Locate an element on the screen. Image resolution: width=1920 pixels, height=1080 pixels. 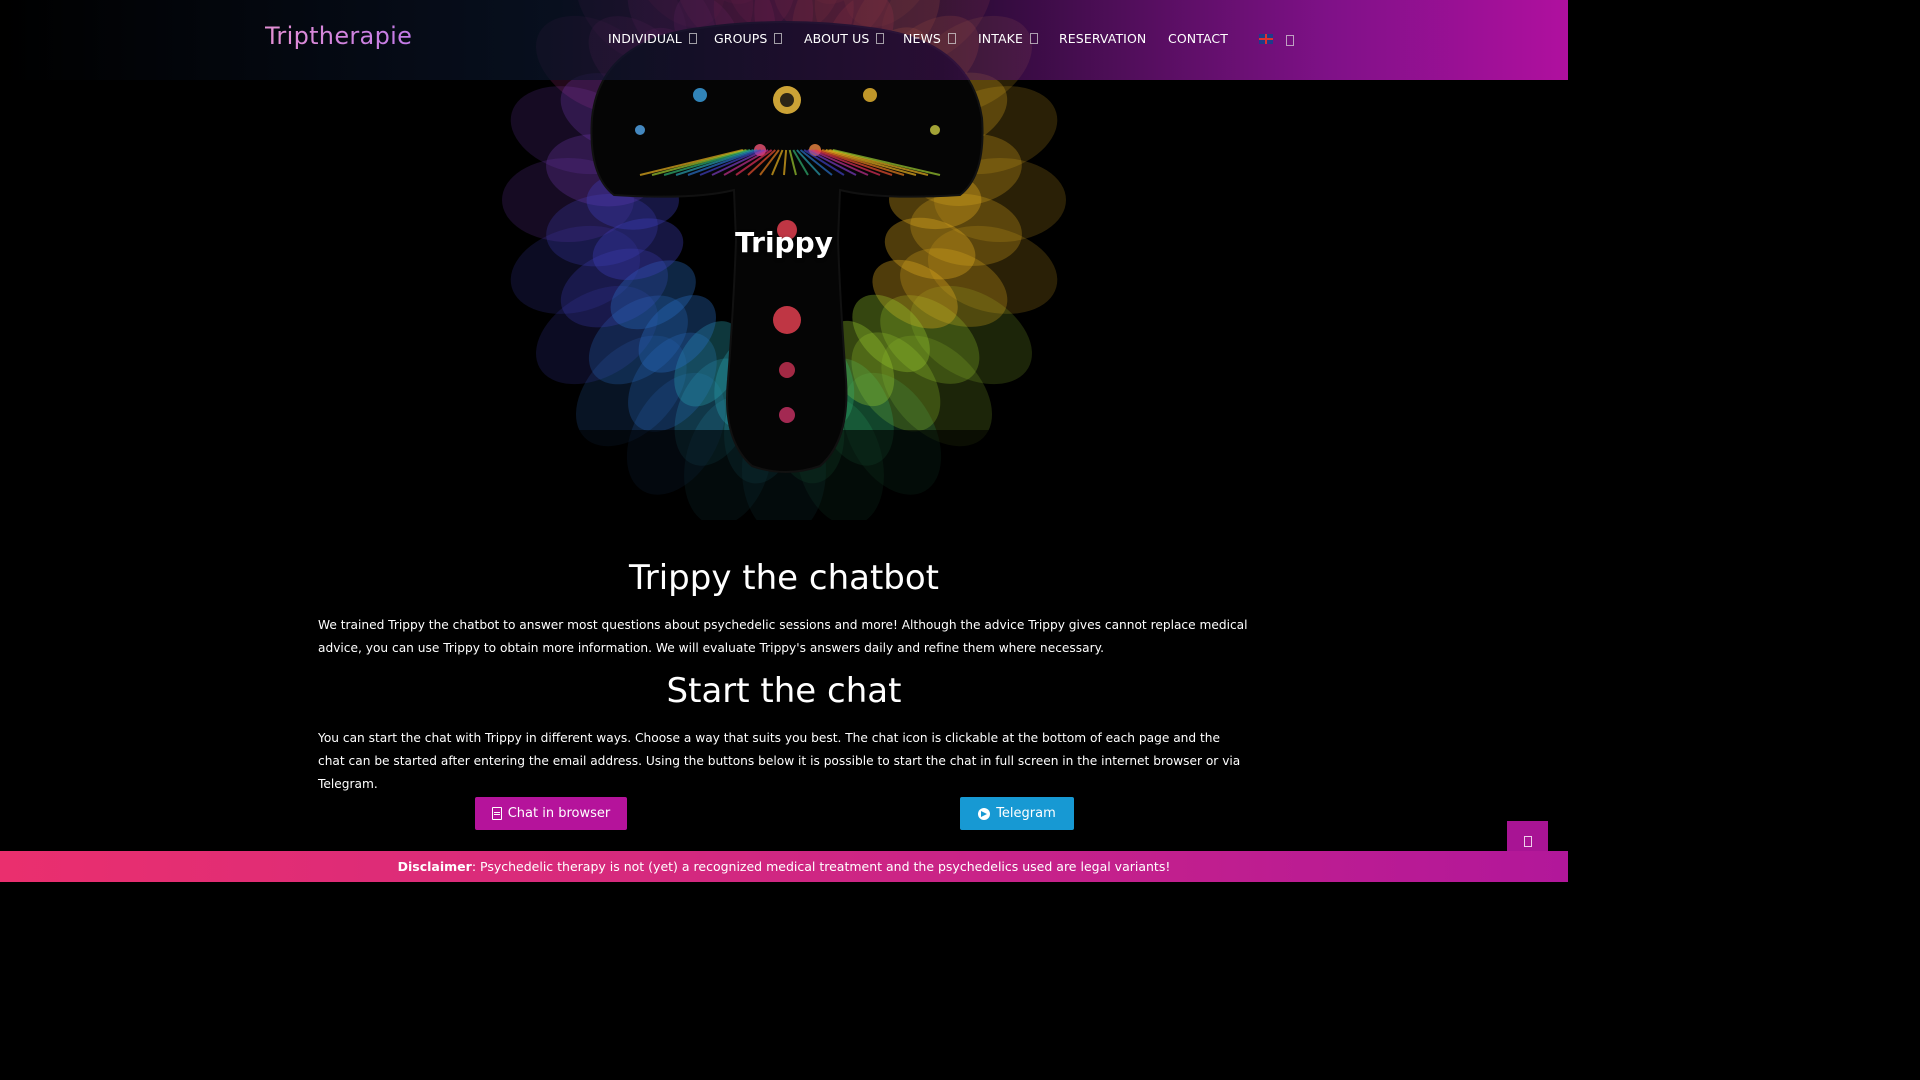
chat-icon is located at coordinates (1527, 841).